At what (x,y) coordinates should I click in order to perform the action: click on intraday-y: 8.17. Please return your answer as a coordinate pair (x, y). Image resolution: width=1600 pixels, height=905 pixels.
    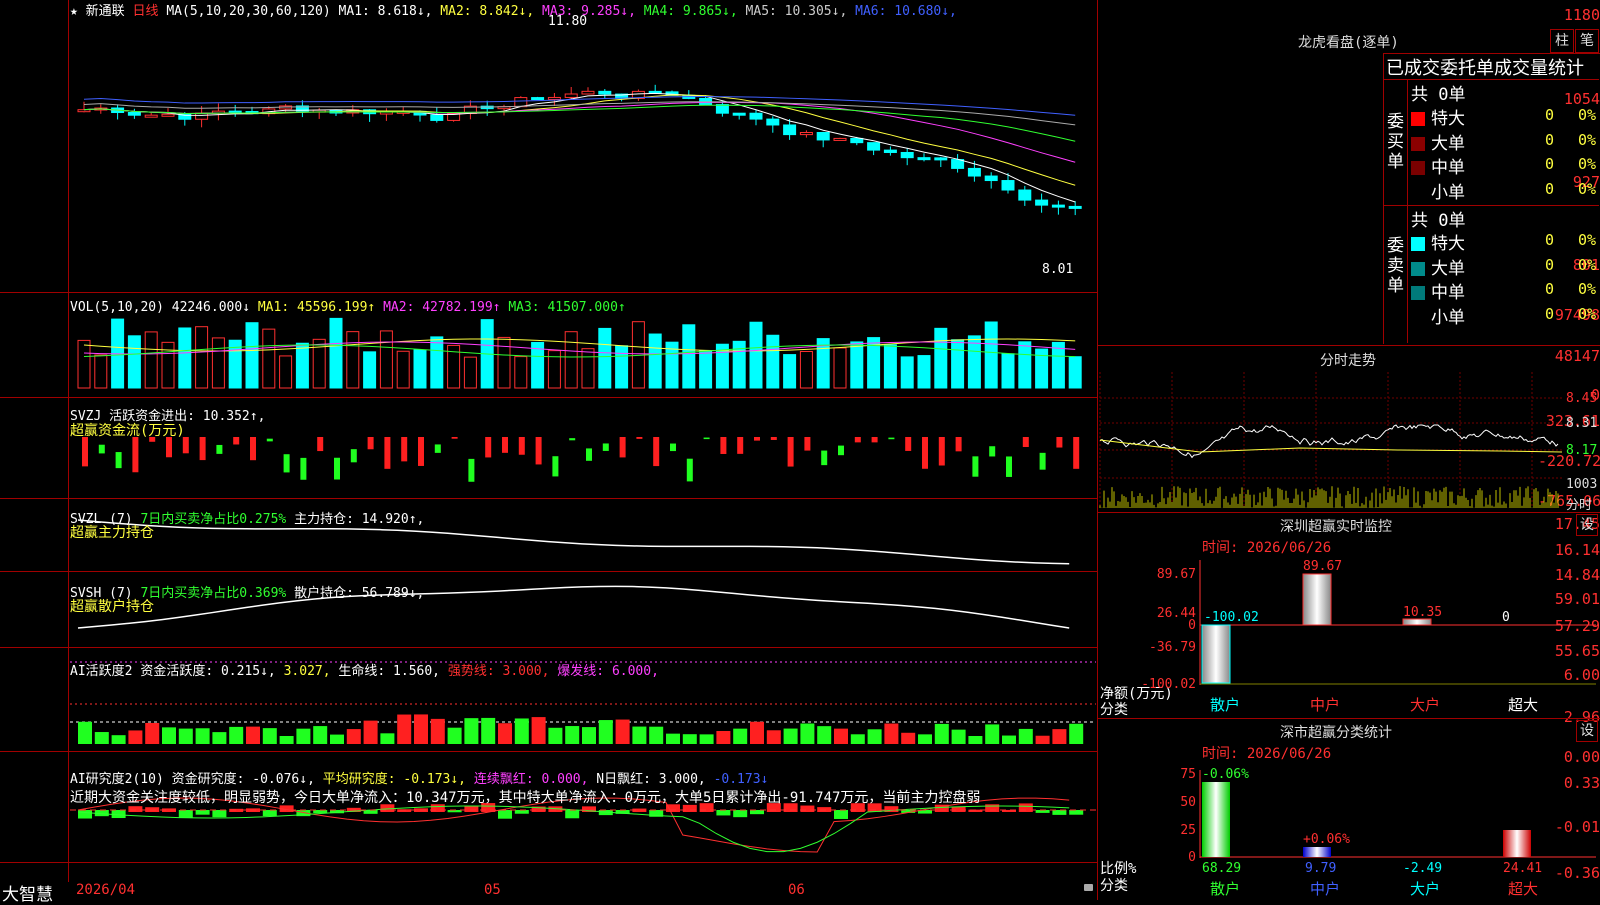
    Looking at the image, I should click on (1582, 450).